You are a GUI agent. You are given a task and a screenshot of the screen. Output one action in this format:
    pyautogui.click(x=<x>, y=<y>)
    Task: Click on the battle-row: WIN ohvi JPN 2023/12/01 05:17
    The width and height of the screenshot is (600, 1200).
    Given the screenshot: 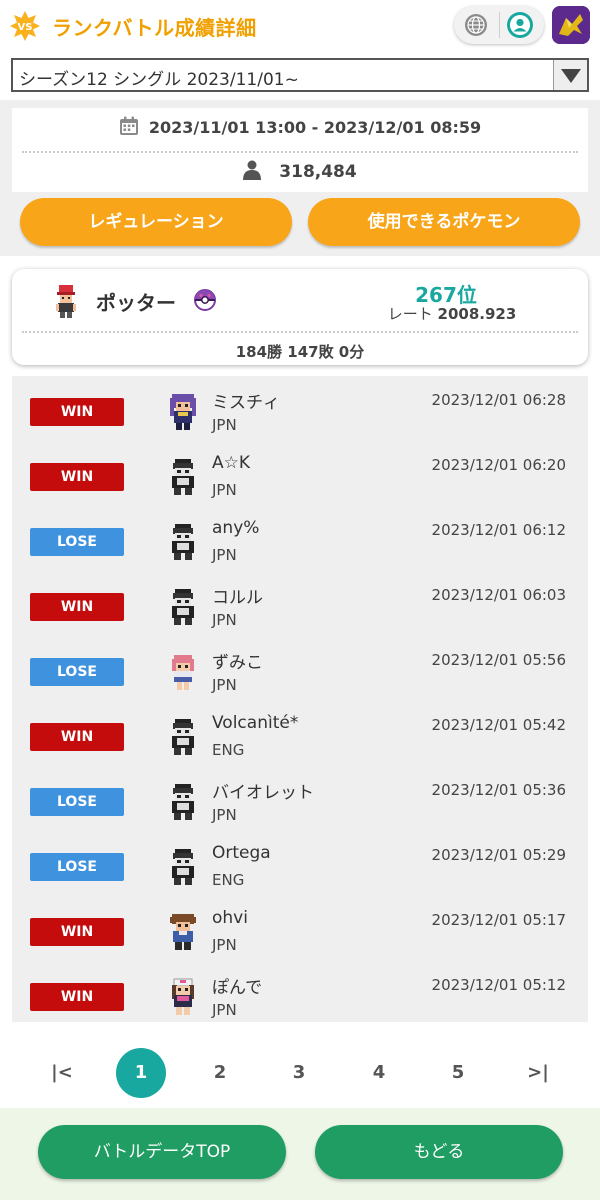 What is the action you would take?
    pyautogui.click(x=300, y=928)
    